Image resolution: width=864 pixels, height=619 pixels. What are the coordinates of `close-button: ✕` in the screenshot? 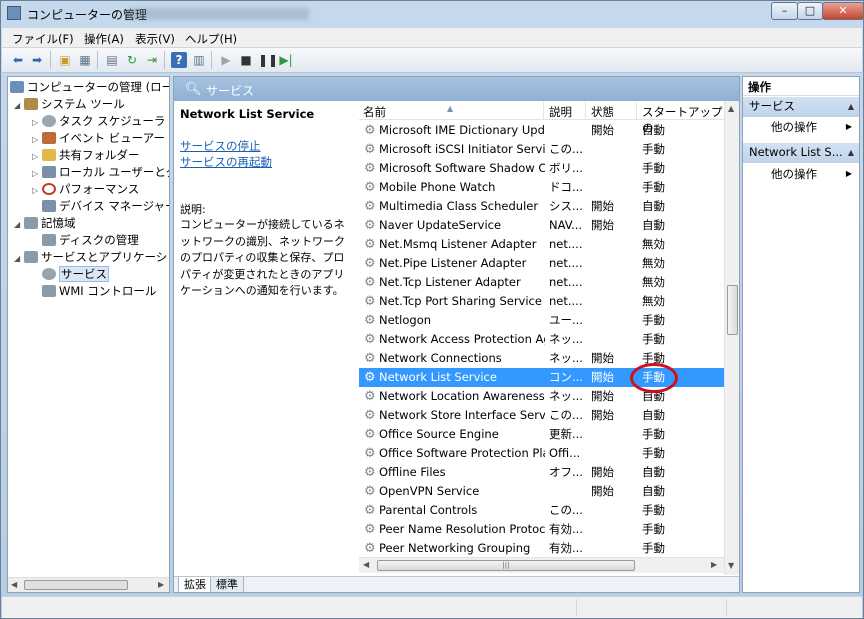 It's located at (843, 11).